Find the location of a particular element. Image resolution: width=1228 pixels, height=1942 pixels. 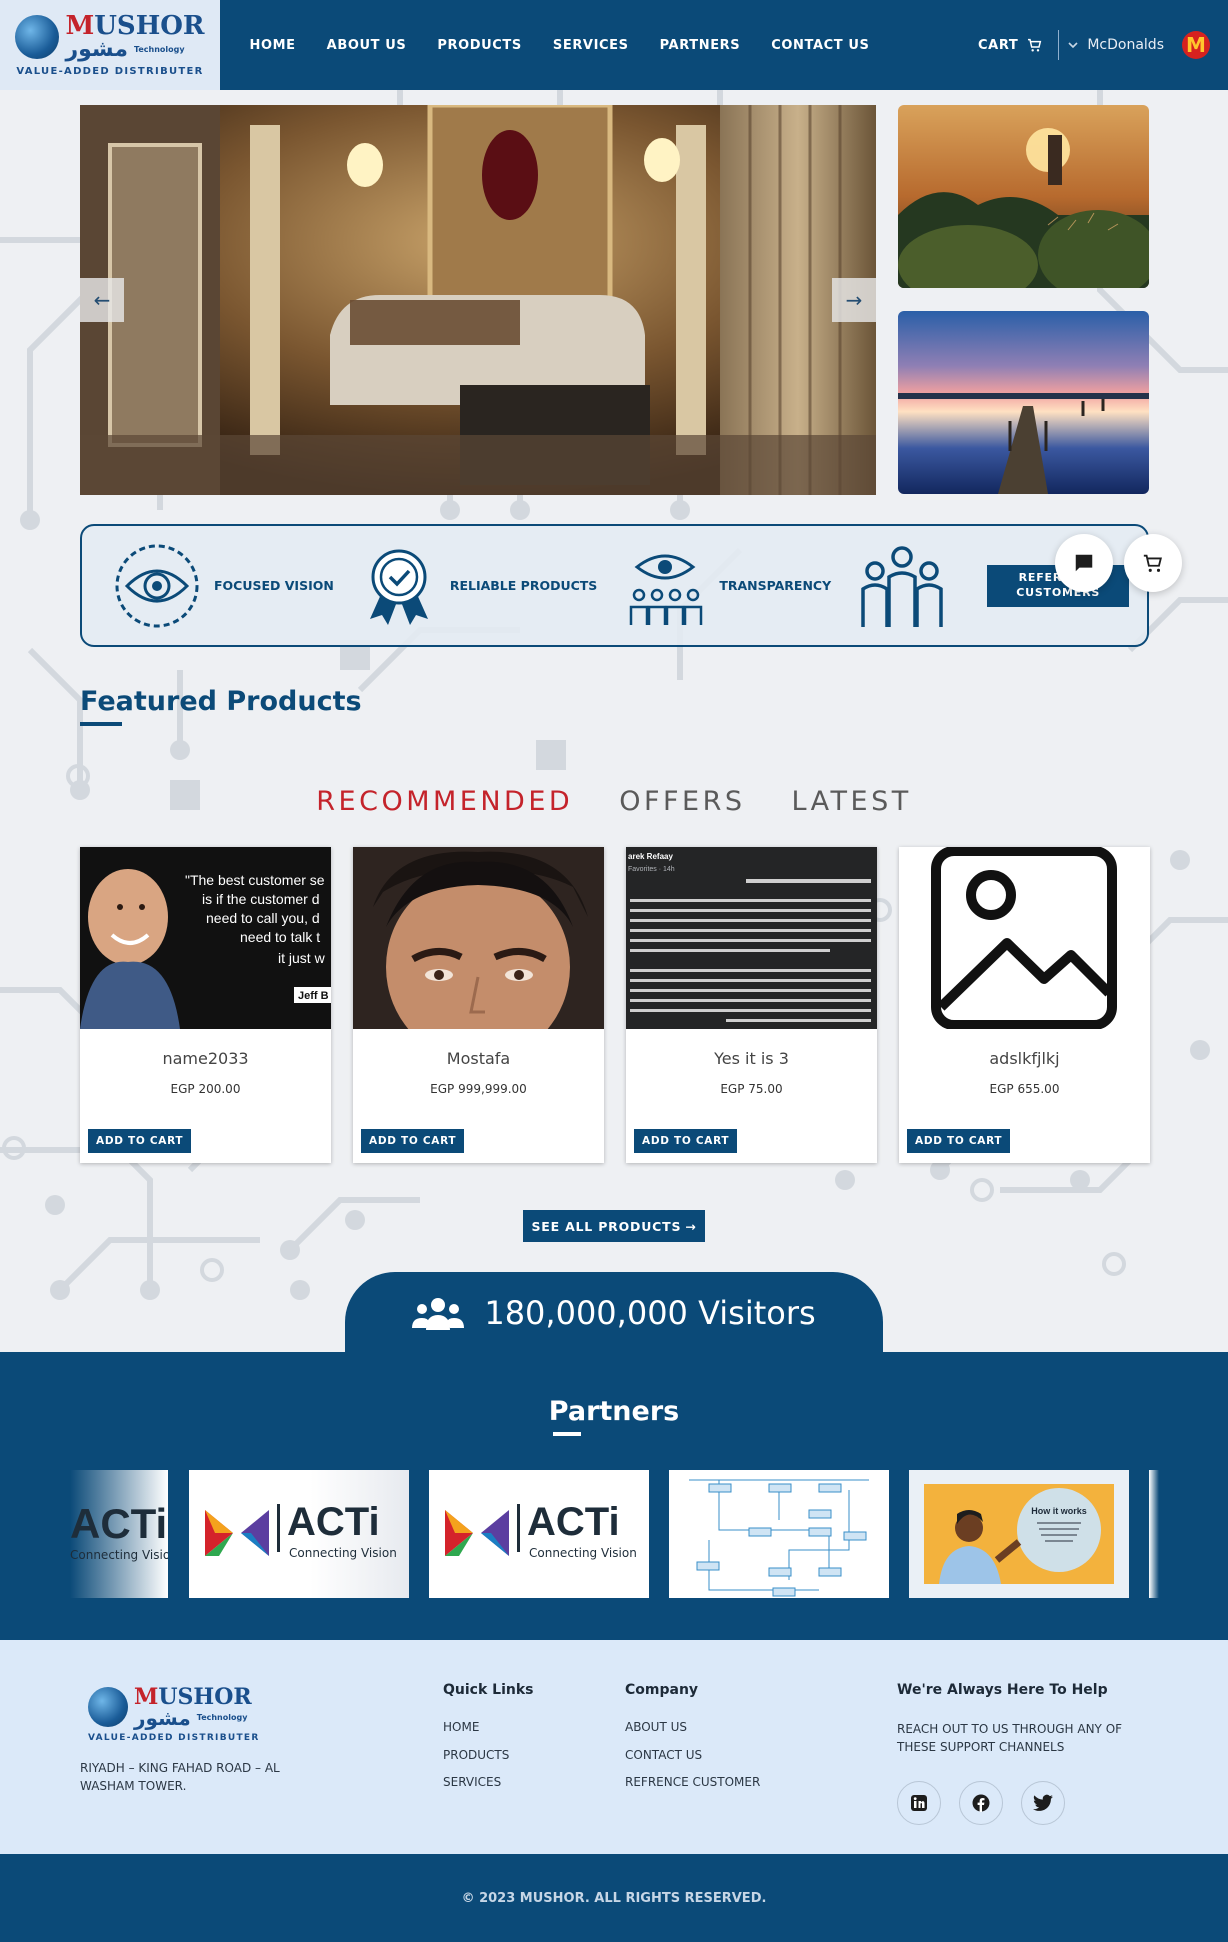

linkedin-button is located at coordinates (919, 1803).